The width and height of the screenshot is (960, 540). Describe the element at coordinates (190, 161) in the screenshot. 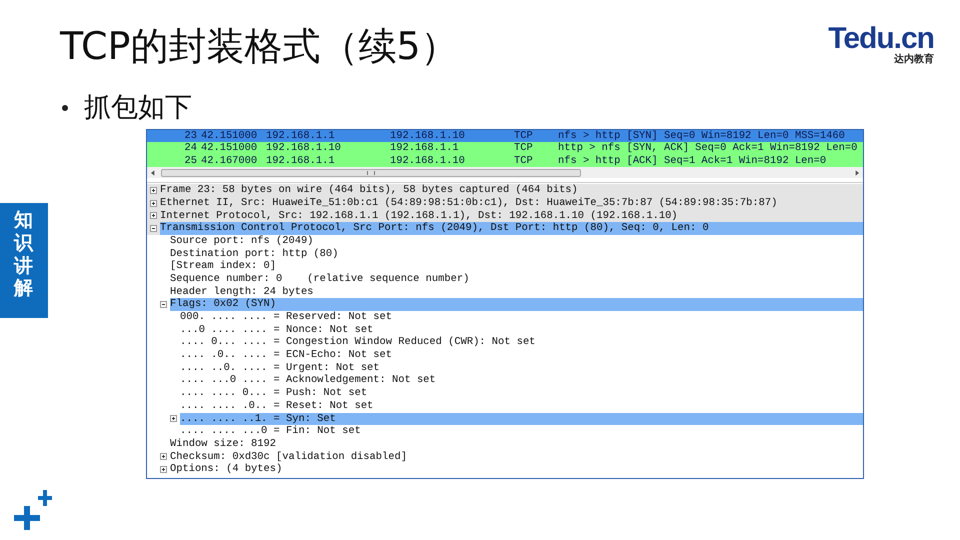

I see `table-cell-text: 25` at that location.